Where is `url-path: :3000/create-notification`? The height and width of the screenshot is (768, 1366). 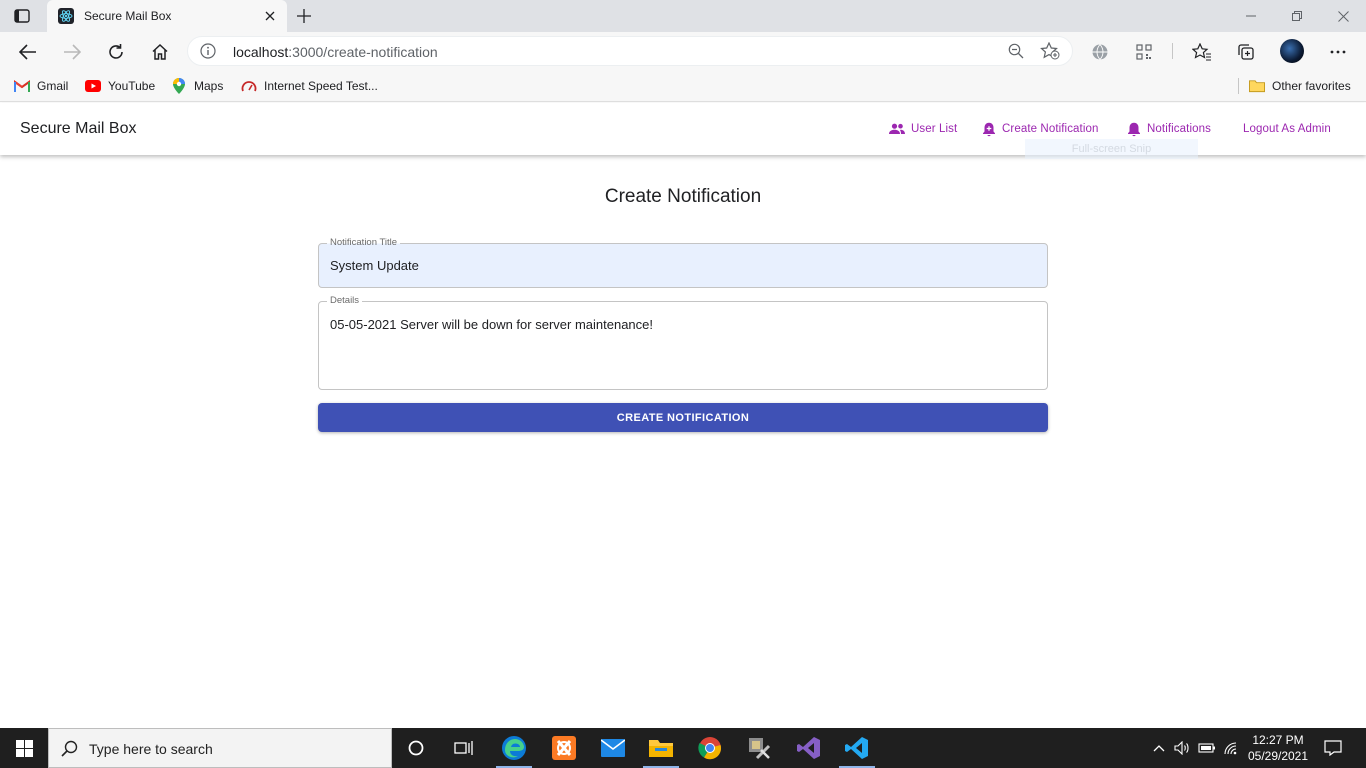 url-path: :3000/create-notification is located at coordinates (363, 52).